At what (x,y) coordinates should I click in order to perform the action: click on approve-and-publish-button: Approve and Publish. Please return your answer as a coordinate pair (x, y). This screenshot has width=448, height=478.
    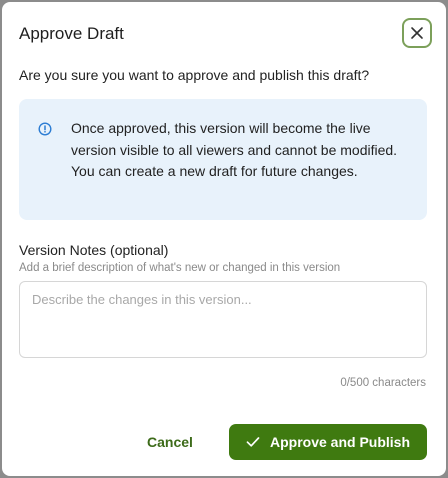
    Looking at the image, I should click on (328, 442).